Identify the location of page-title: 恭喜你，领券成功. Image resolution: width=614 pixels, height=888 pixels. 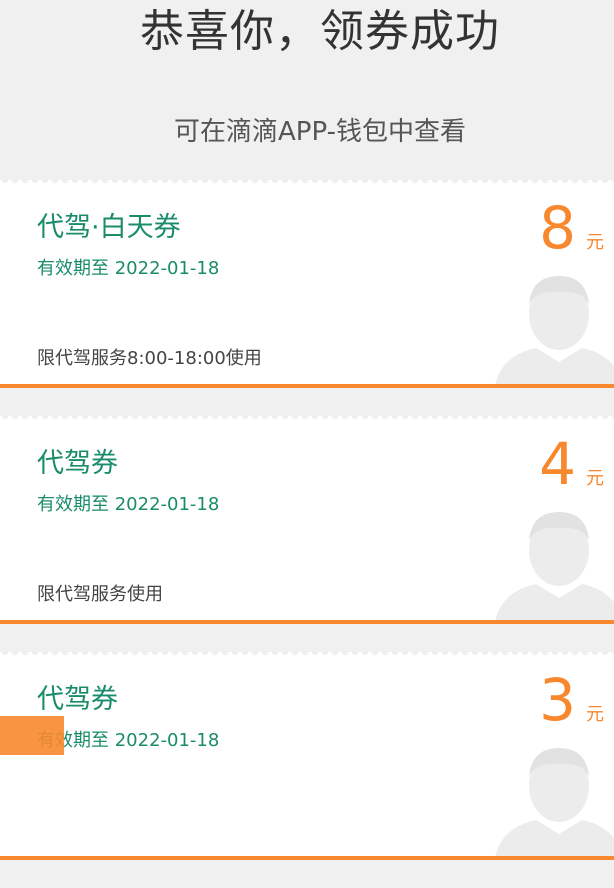
(320, 31).